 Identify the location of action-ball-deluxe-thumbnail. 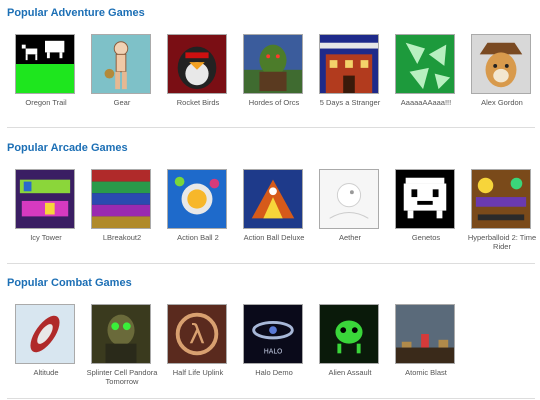
(273, 199).